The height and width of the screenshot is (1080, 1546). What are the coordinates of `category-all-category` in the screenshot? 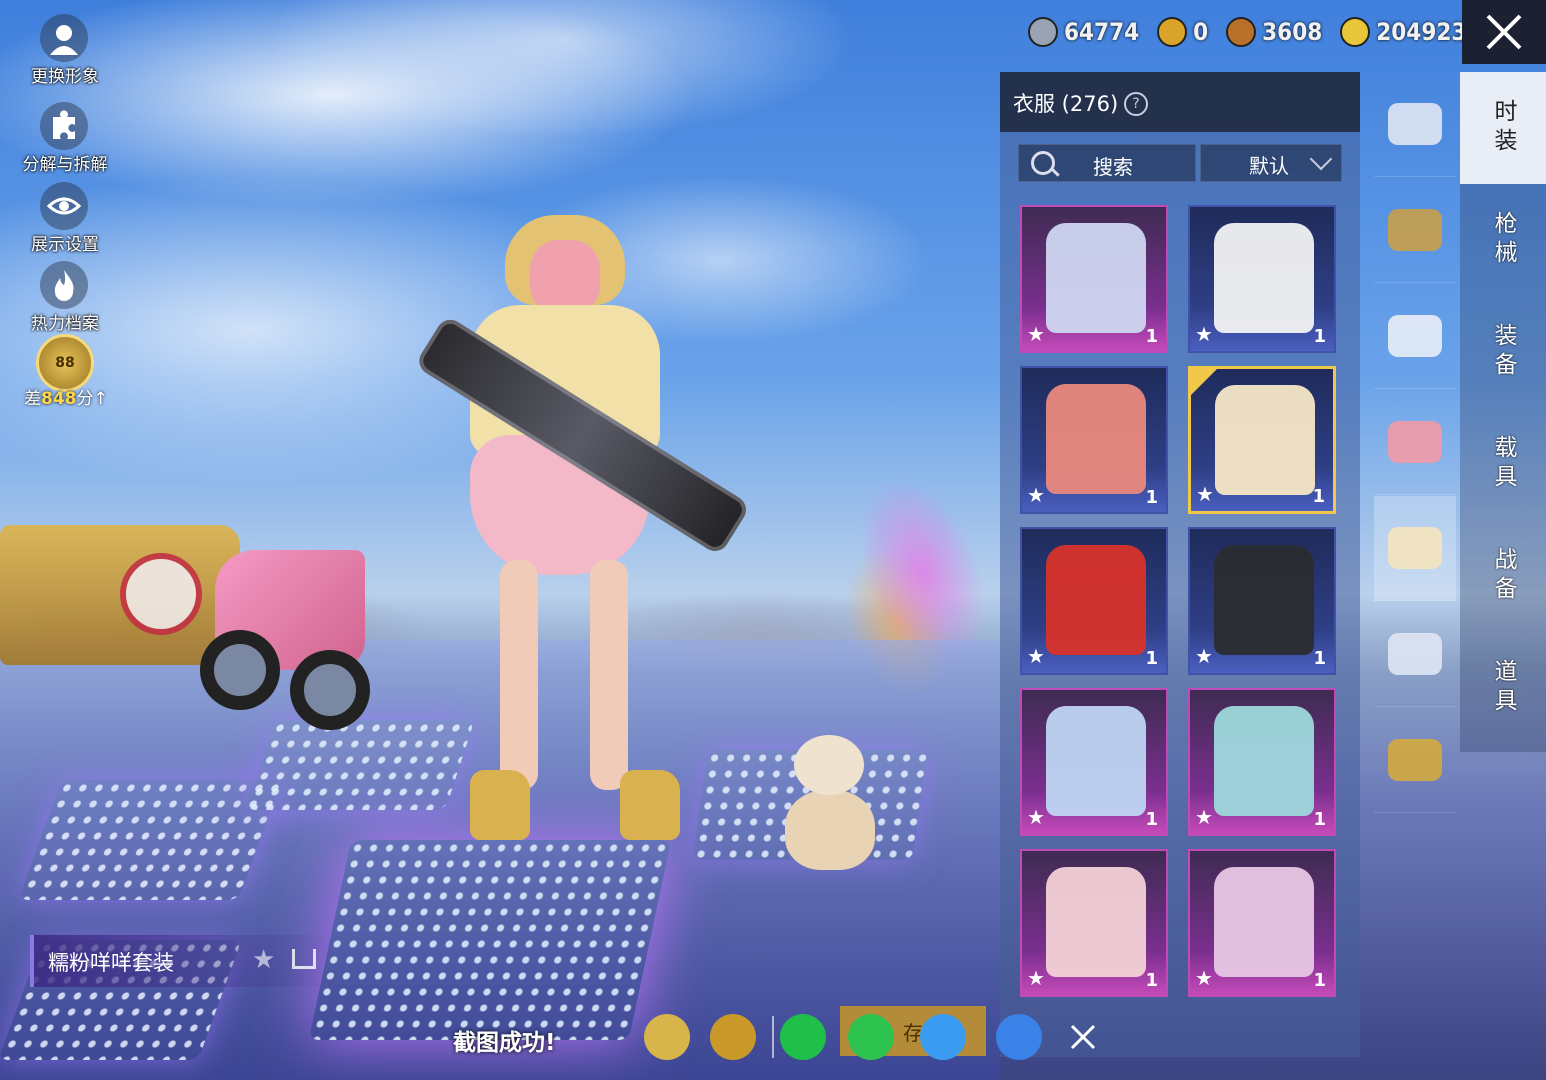 It's located at (1415, 124).